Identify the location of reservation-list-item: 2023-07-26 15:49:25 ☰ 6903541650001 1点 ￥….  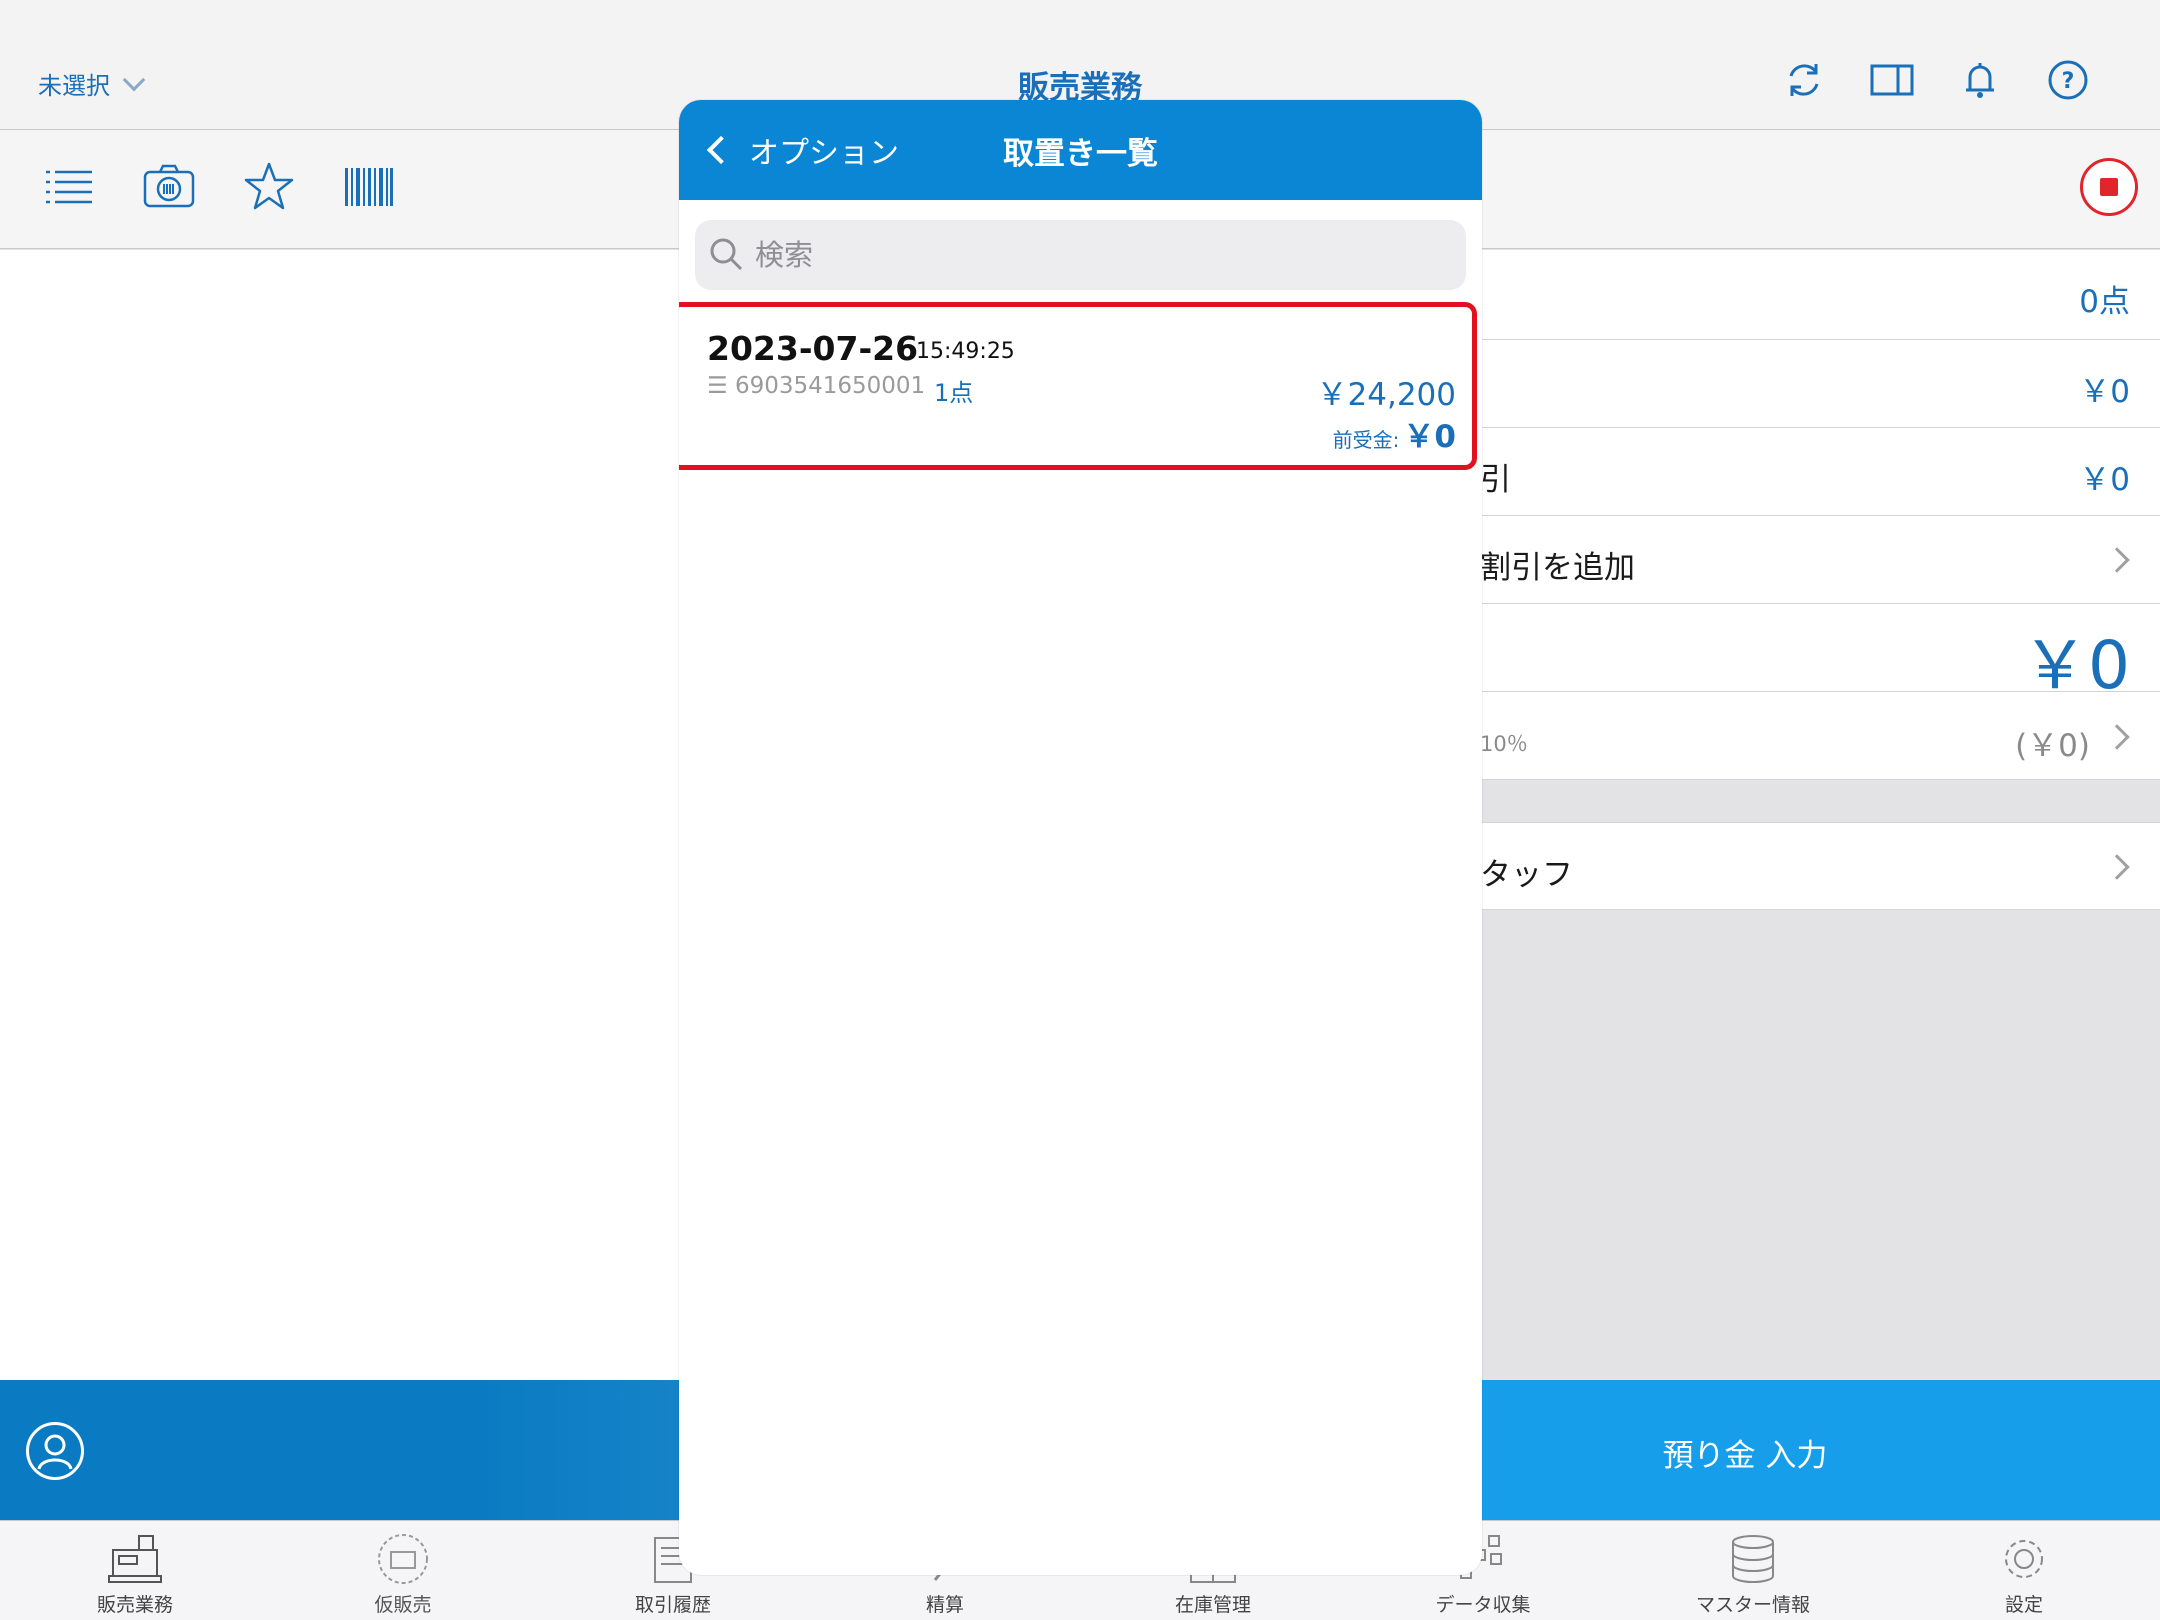
(1078, 386).